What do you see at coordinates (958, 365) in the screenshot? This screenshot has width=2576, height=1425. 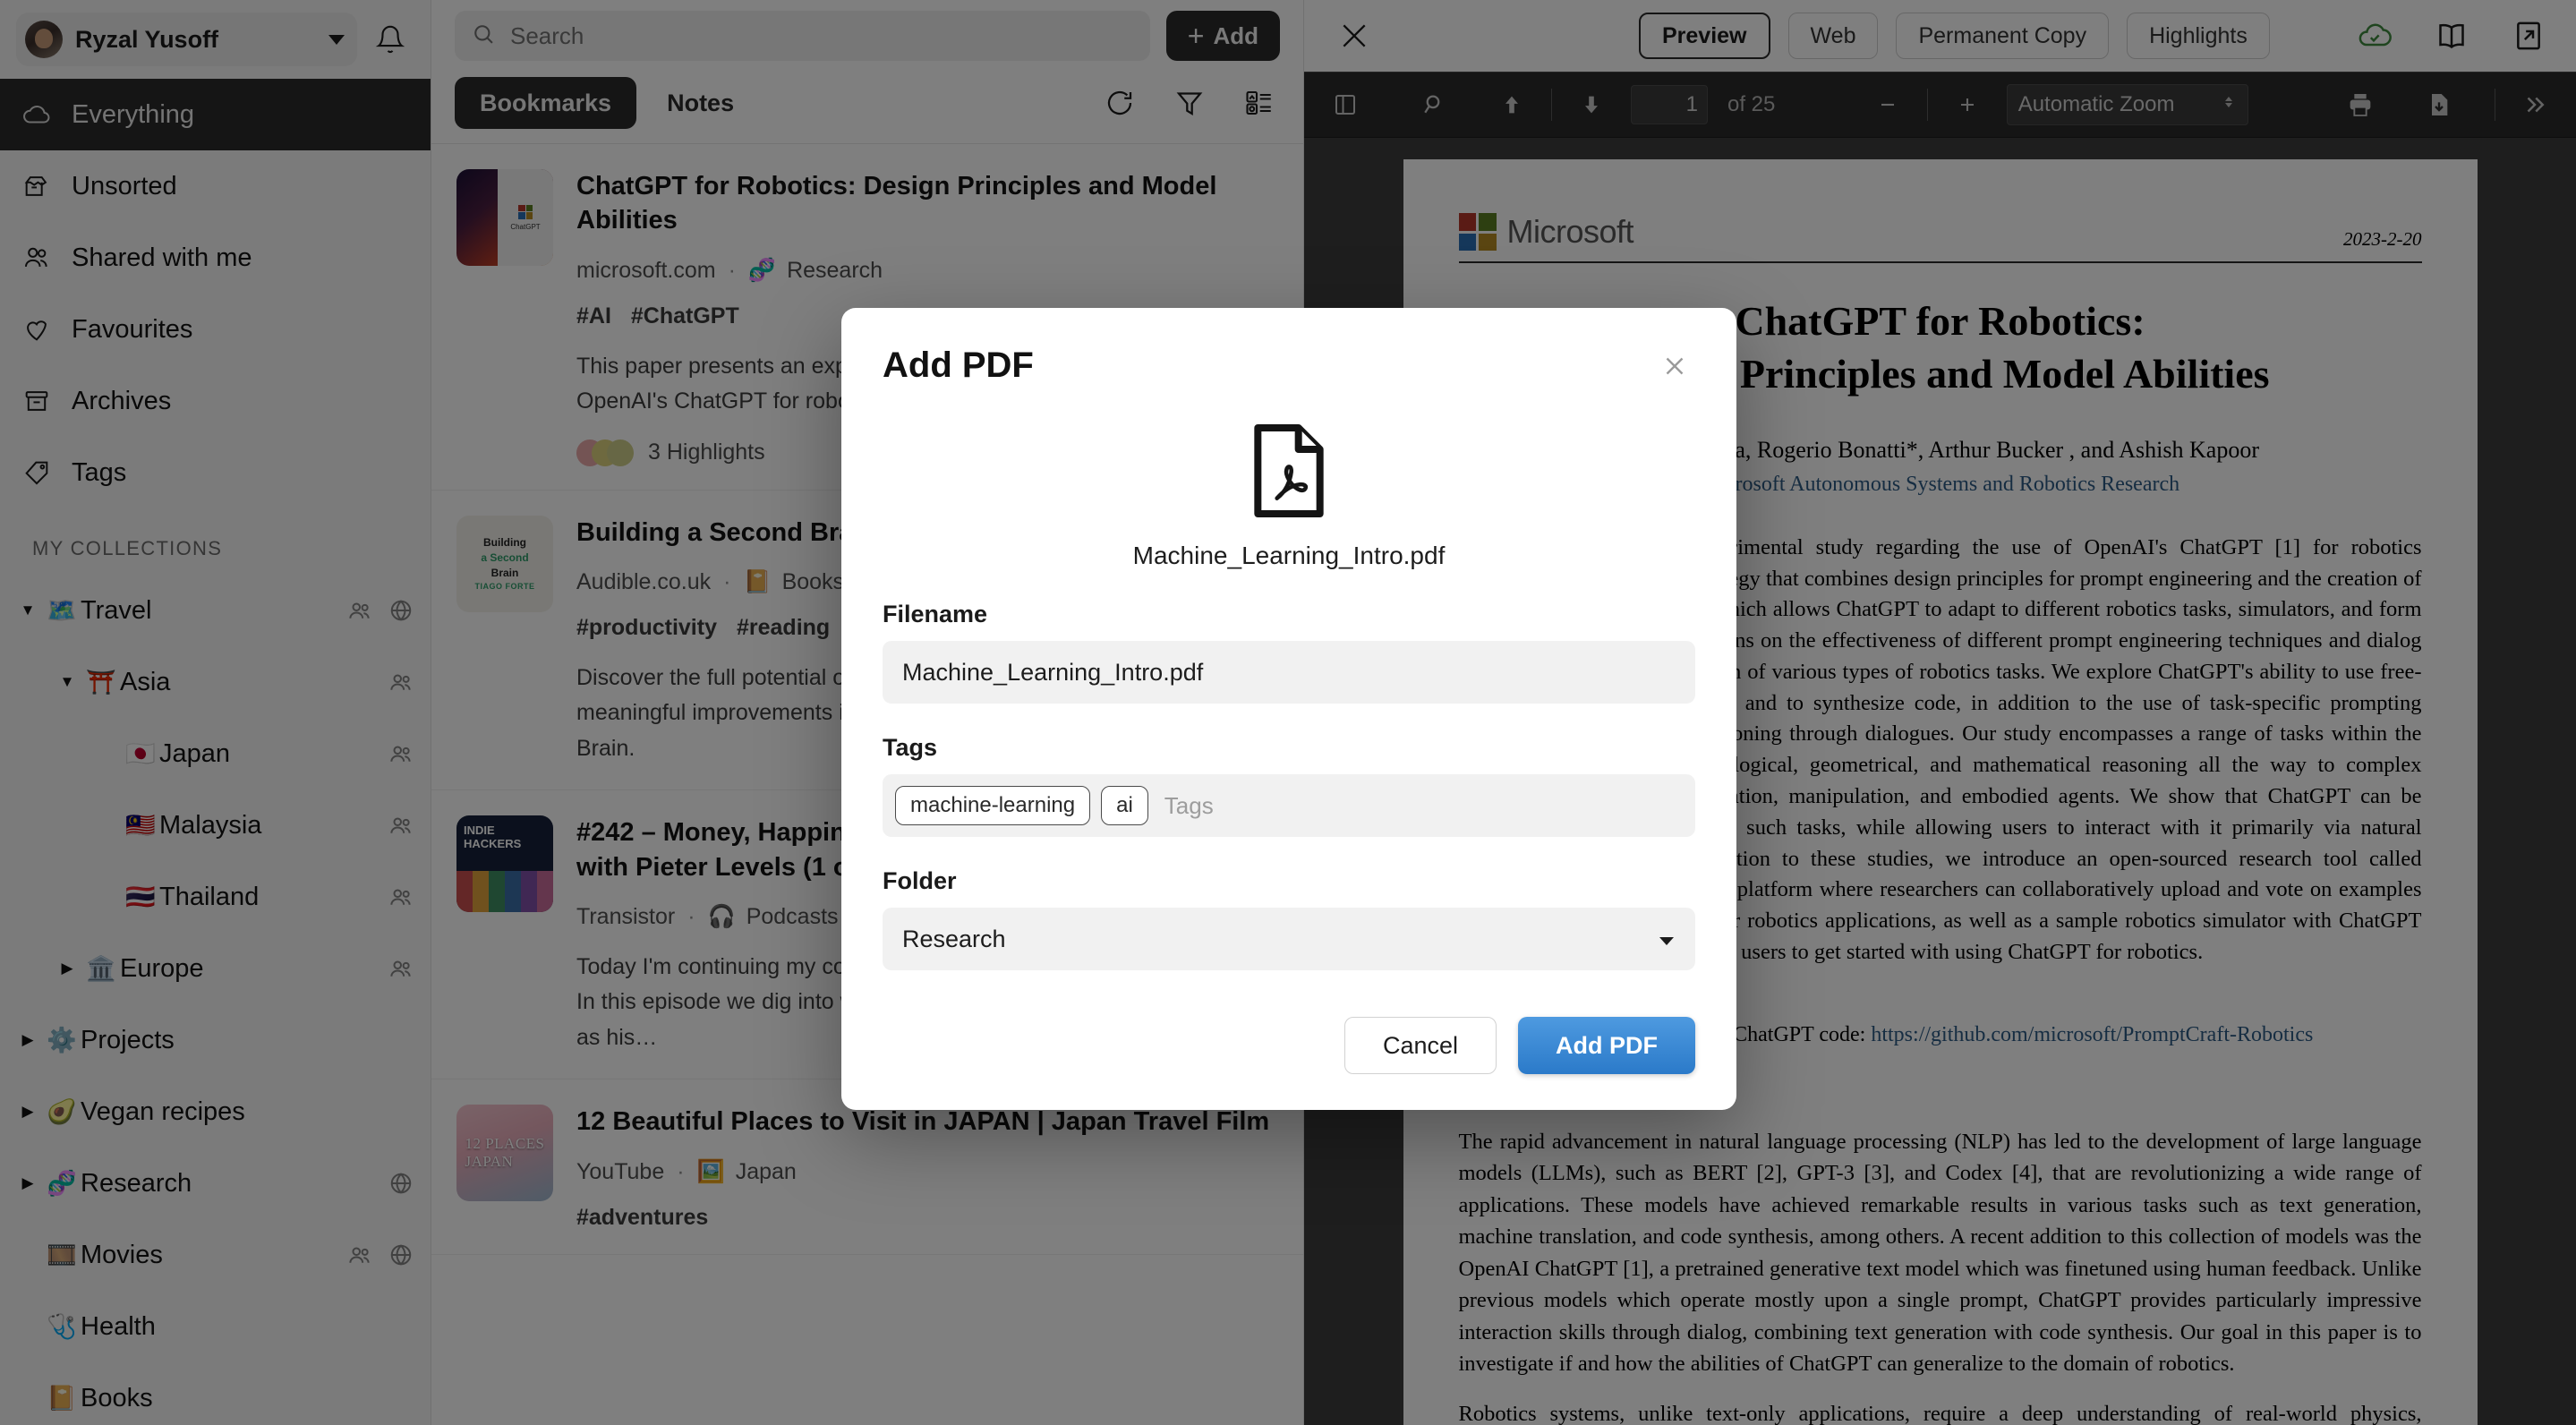 I see `modal-title: Add PDF` at bounding box center [958, 365].